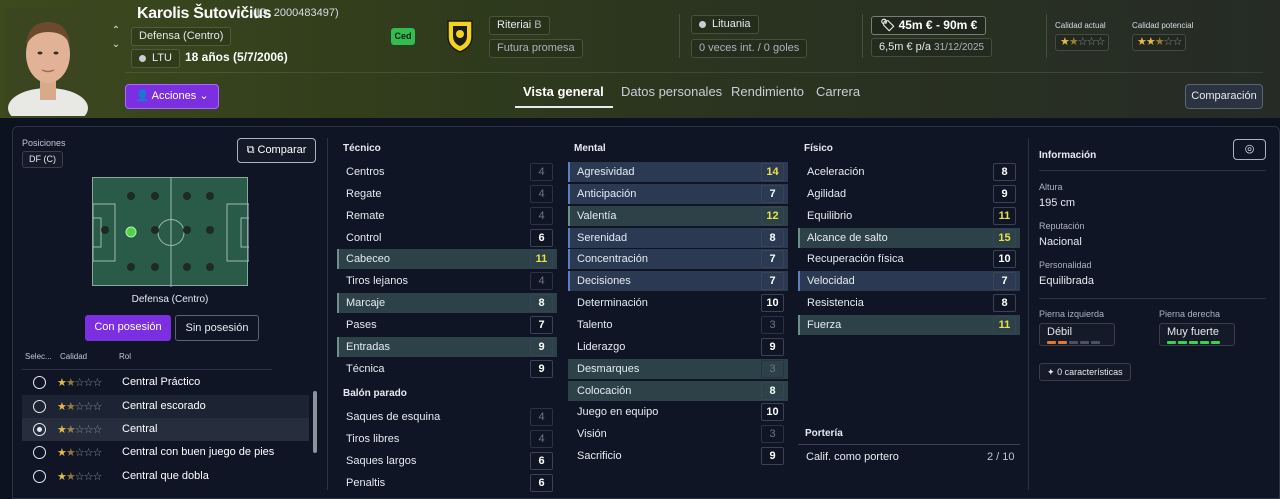 This screenshot has height=499, width=1280. Describe the element at coordinates (116, 31) in the screenshot. I see `chevron-up-icon: ⌃` at that location.